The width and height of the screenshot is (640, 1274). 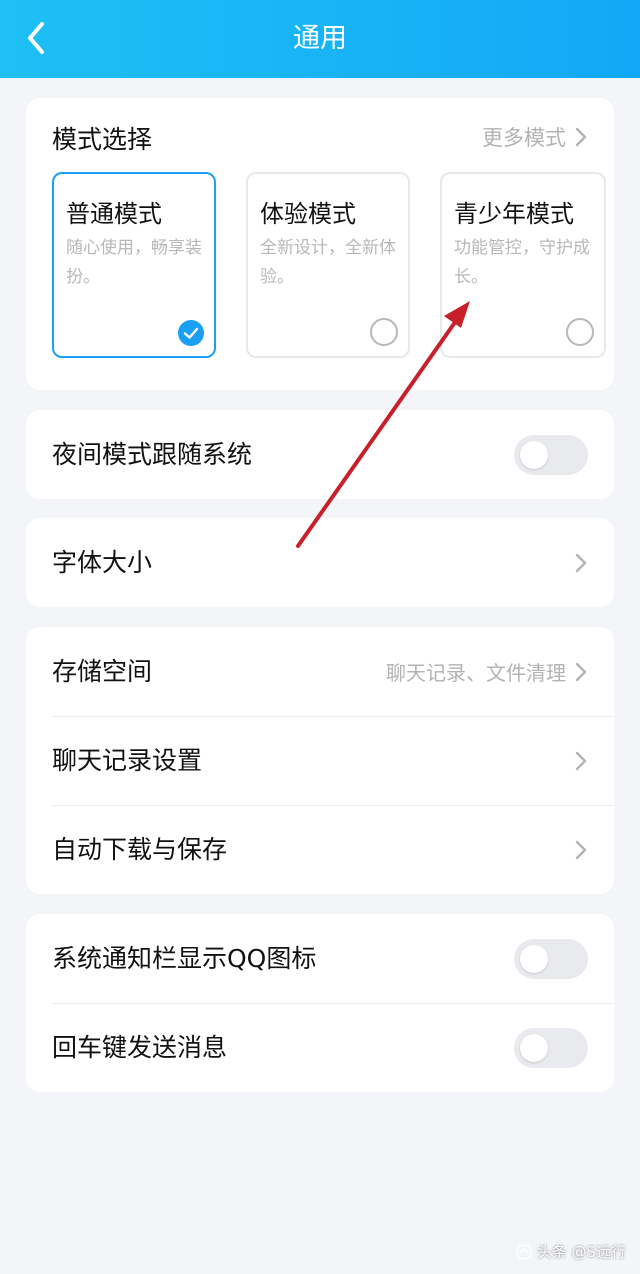 I want to click on watermark: 头条 @S远行, so click(x=570, y=1251).